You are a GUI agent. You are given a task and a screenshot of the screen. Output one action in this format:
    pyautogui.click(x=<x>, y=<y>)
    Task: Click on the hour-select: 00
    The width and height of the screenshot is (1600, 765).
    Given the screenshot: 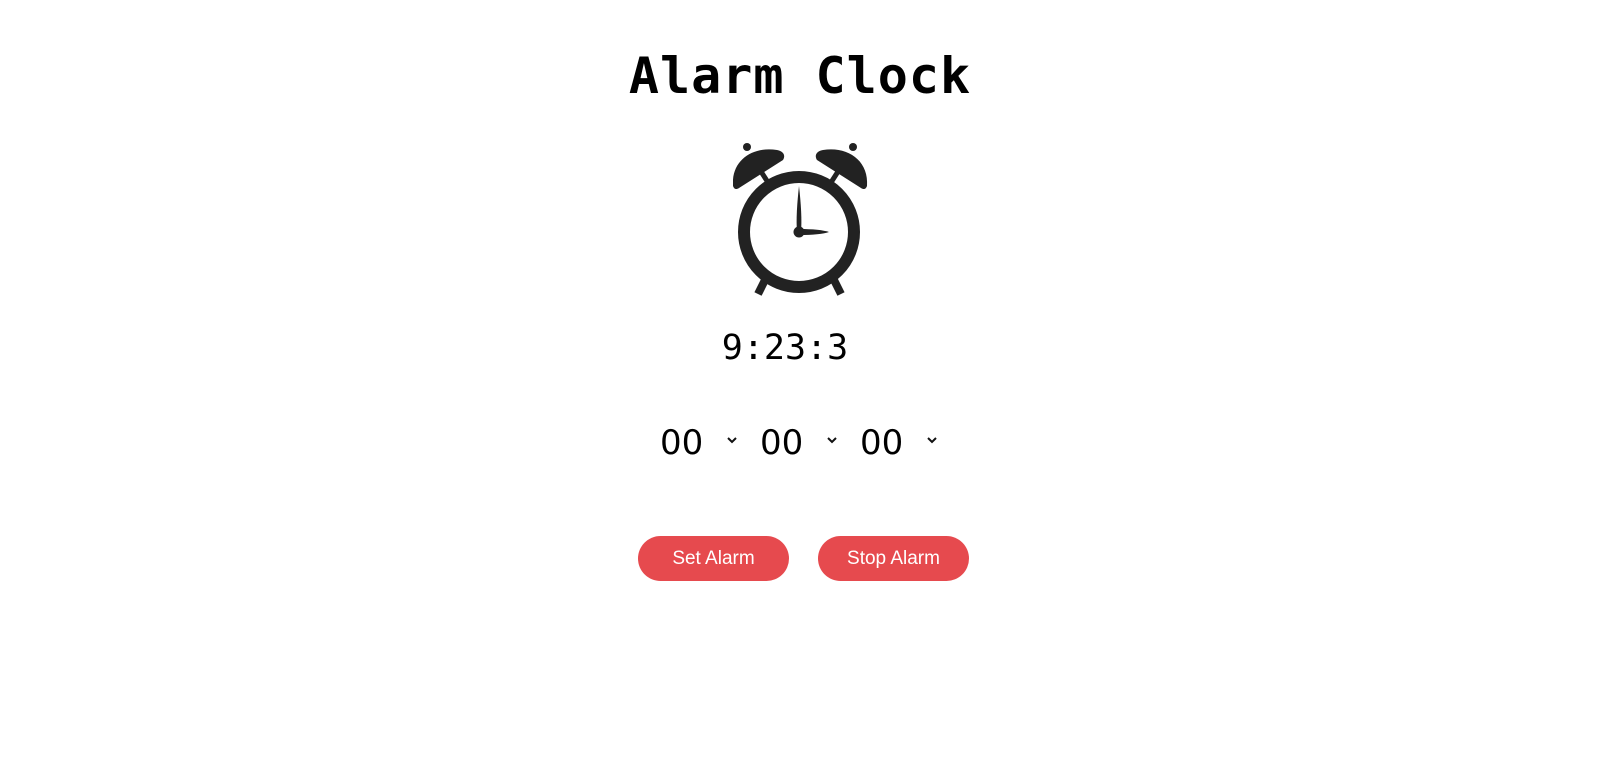 What is the action you would take?
    pyautogui.click(x=702, y=443)
    